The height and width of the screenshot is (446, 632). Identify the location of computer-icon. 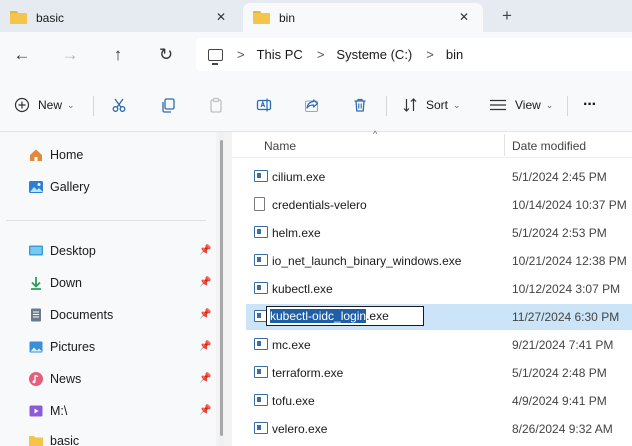
(215, 56).